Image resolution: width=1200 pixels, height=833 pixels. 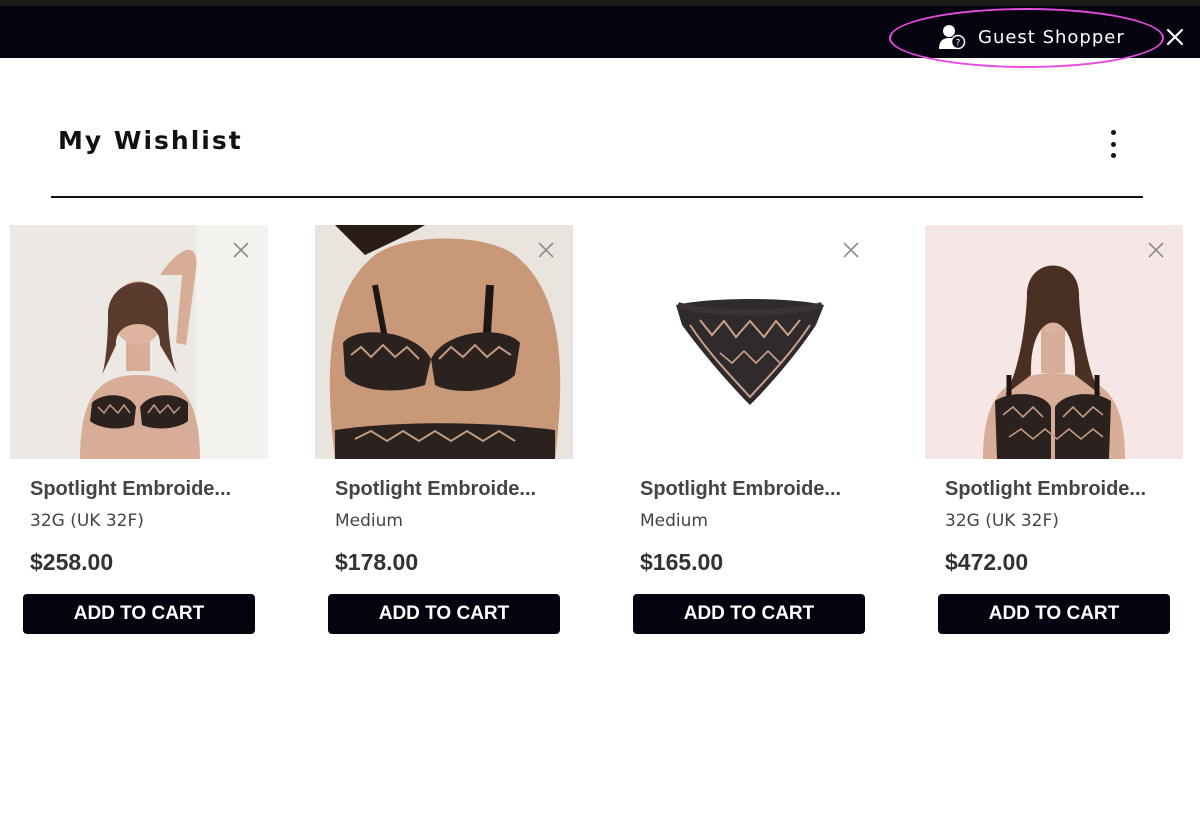 What do you see at coordinates (597, 197) in the screenshot?
I see `divider` at bounding box center [597, 197].